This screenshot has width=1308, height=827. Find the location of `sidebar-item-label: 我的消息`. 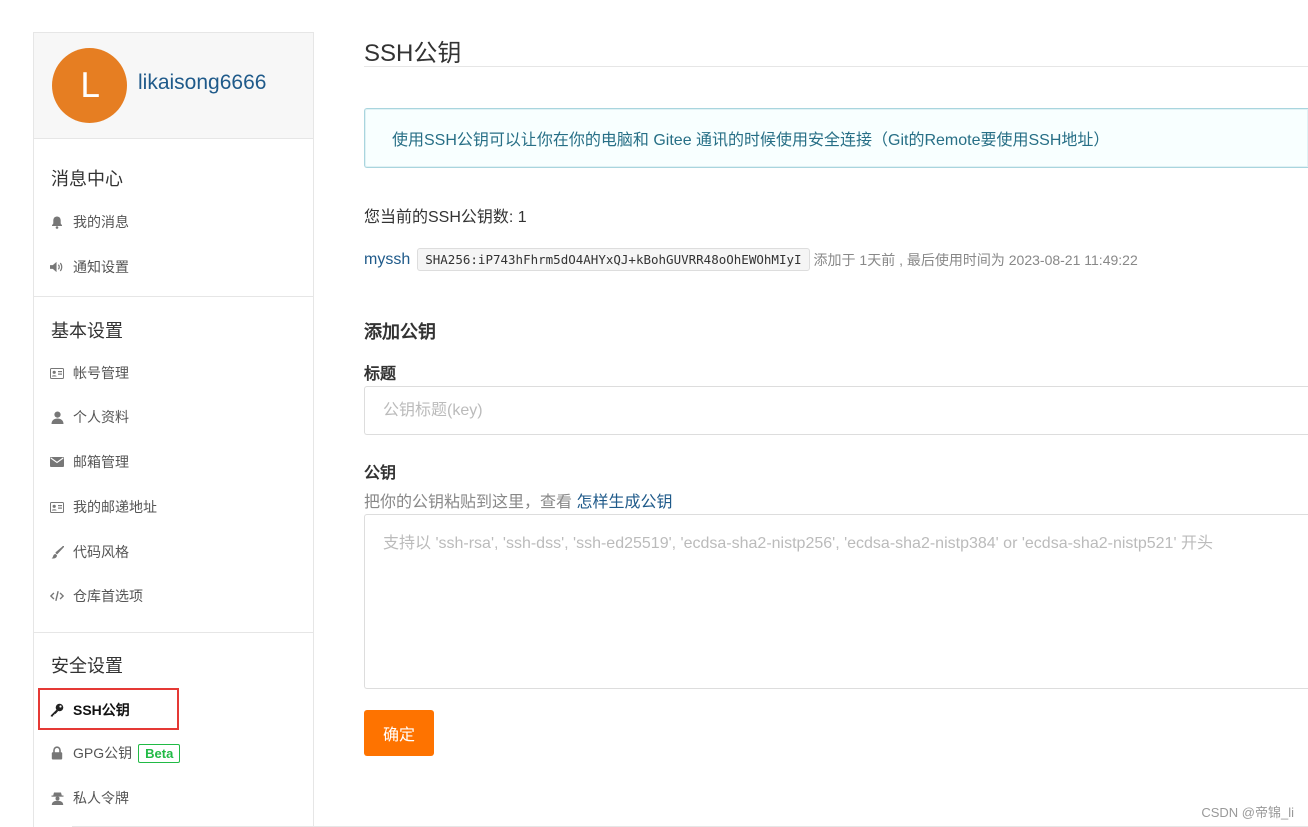

sidebar-item-label: 我的消息 is located at coordinates (101, 222).